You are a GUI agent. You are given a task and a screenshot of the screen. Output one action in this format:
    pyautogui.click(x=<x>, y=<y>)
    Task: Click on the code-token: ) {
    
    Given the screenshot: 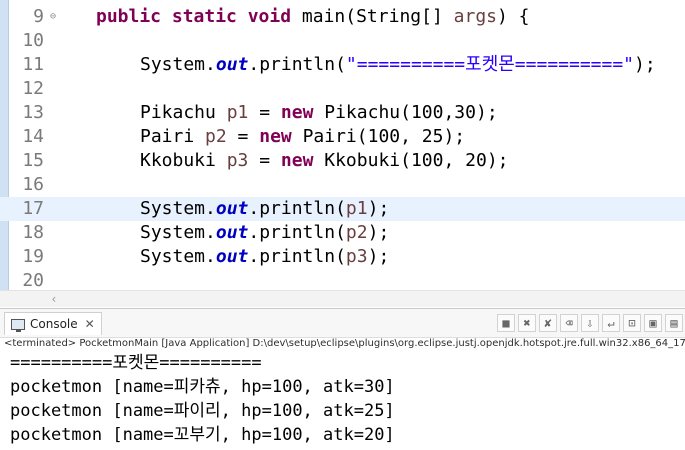 What is the action you would take?
    pyautogui.click(x=513, y=16)
    